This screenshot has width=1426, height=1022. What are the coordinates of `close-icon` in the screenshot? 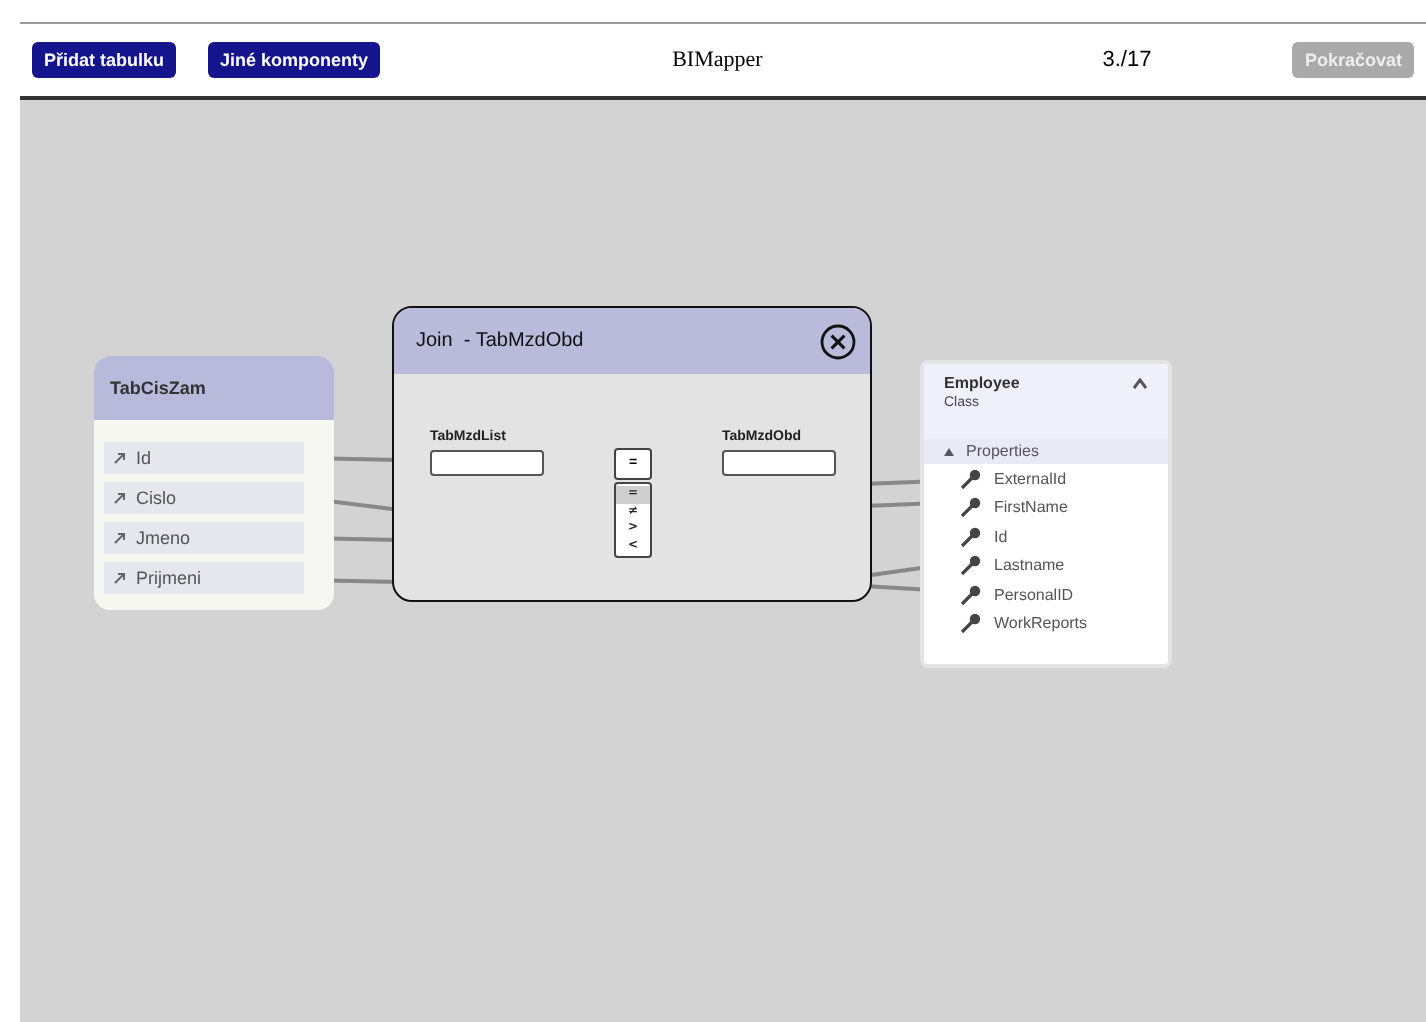 It's located at (838, 341).